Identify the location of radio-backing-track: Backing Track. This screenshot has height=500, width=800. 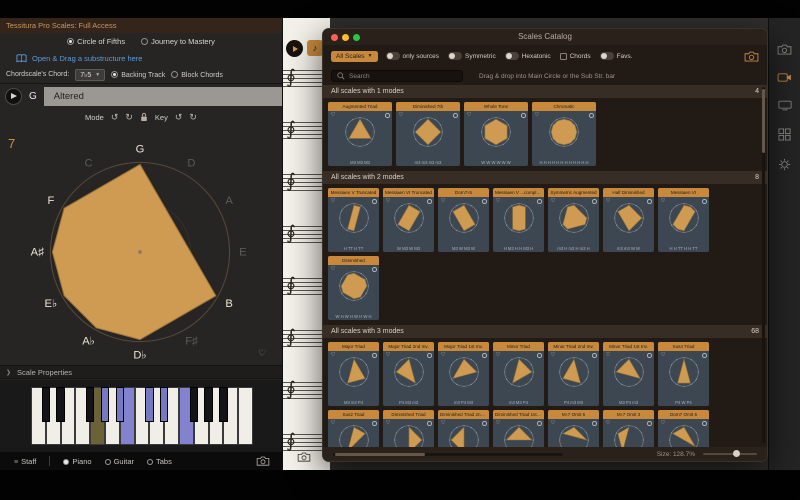
(138, 74).